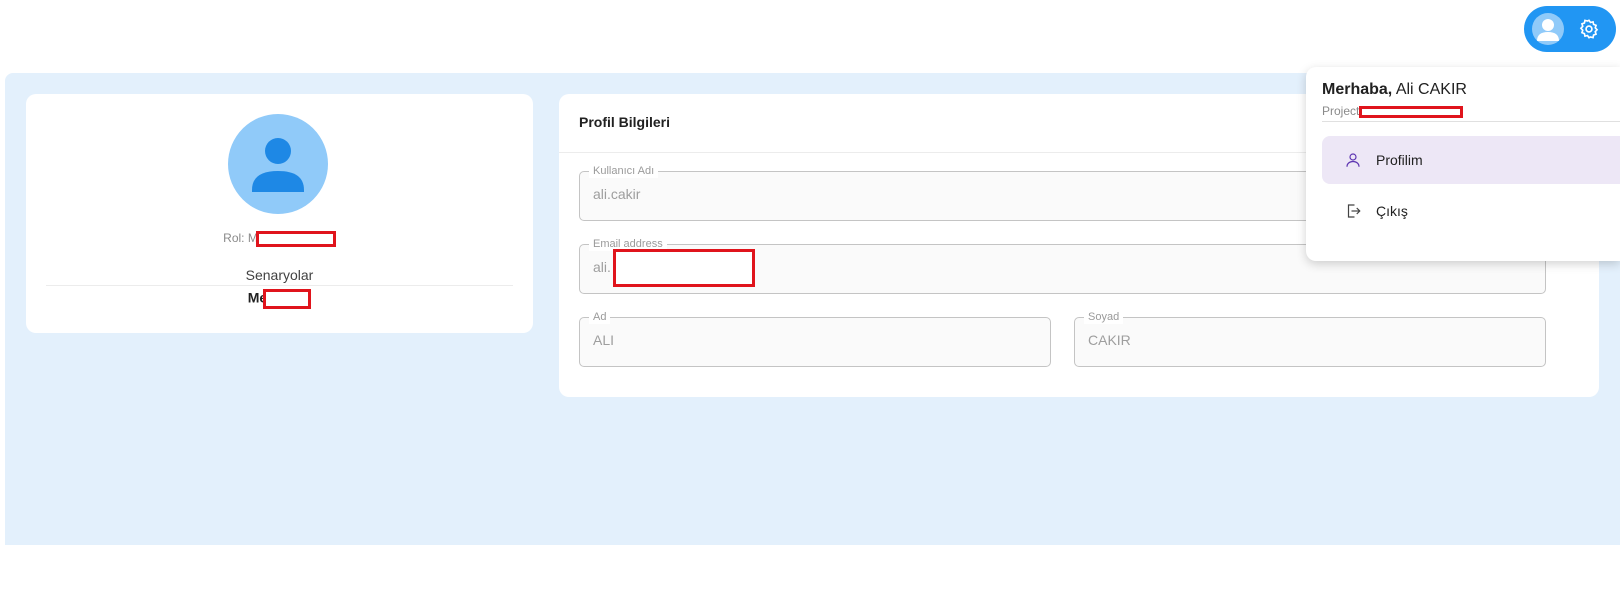  Describe the element at coordinates (1471, 211) in the screenshot. I see `menu-item-logout: Çıkış` at that location.